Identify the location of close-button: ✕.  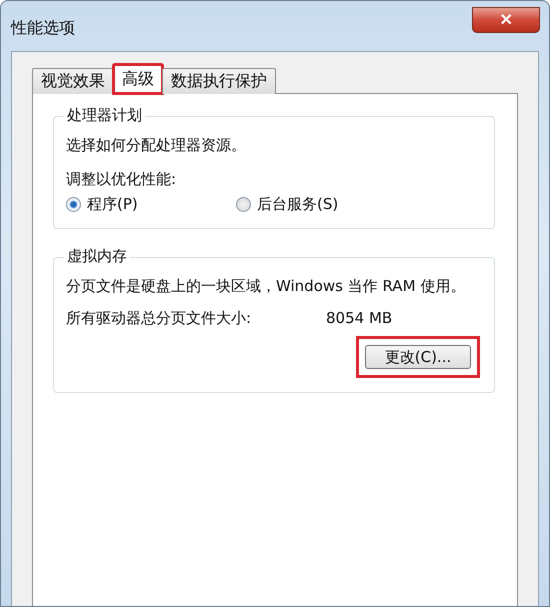
(506, 20).